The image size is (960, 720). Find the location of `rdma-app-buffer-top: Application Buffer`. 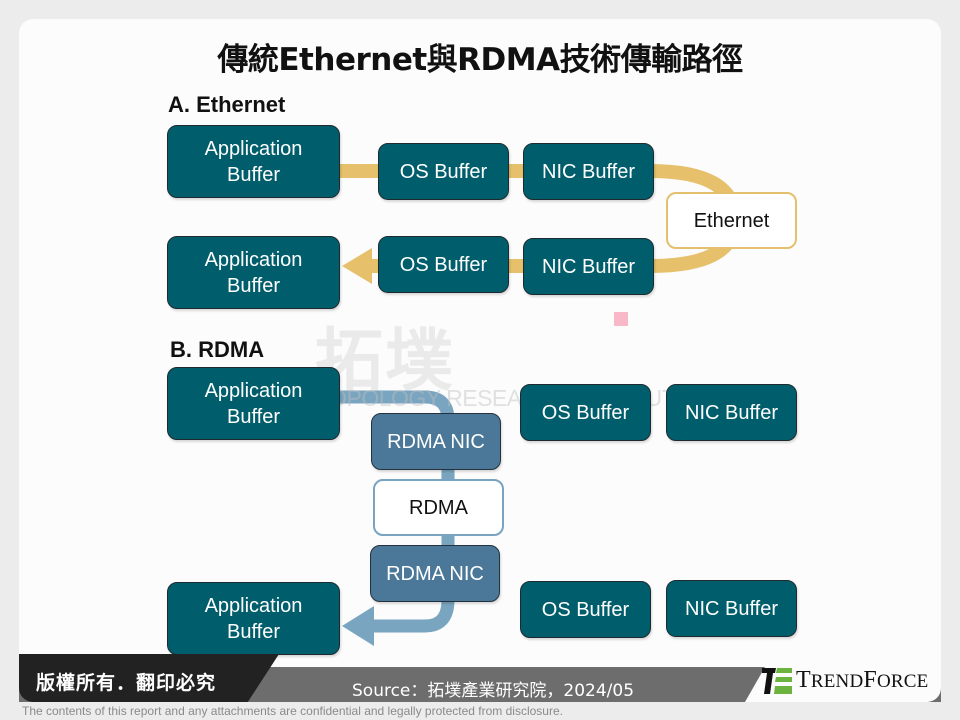

rdma-app-buffer-top: Application Buffer is located at coordinates (253, 403).